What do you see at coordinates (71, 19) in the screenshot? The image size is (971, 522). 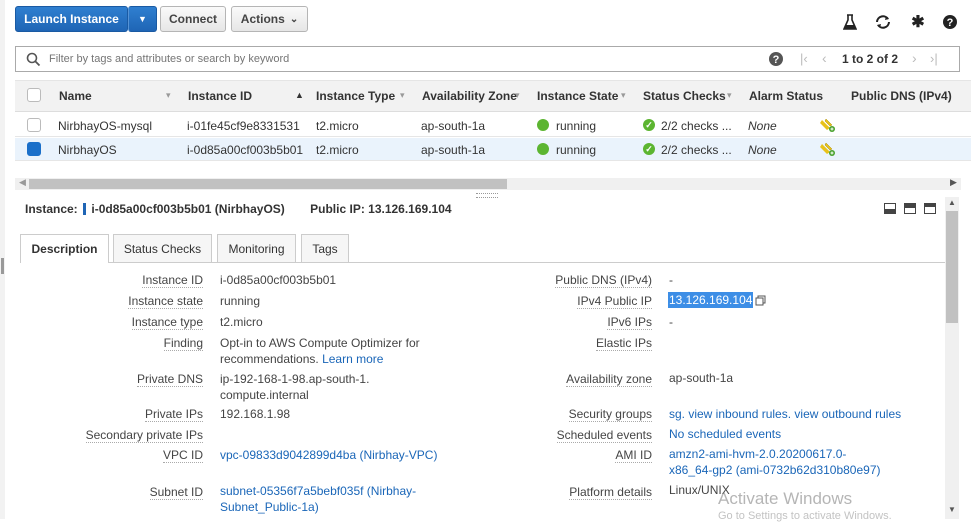 I see `launch-instance-button: Launch Instance` at bounding box center [71, 19].